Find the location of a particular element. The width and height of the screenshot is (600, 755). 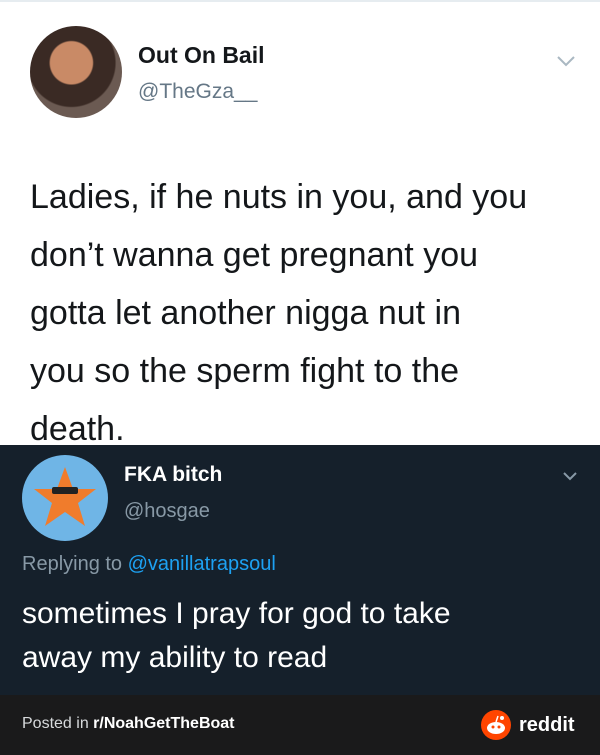

replying-to: Replying to @vanillatrapsoul is located at coordinates (149, 564).